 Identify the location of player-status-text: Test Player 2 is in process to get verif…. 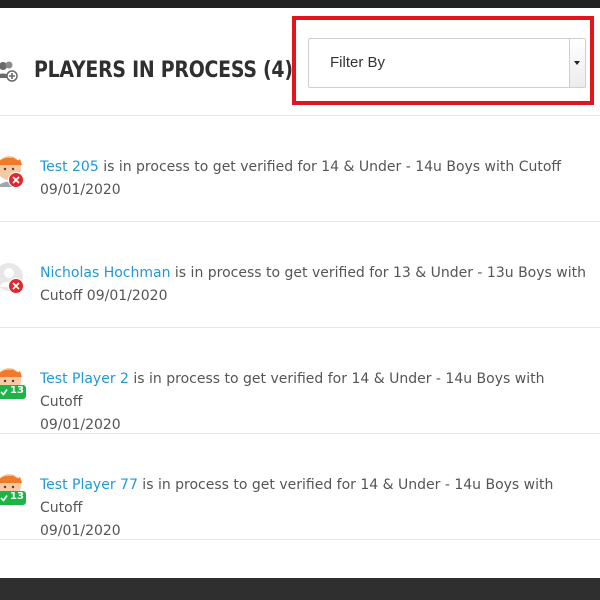
(315, 402).